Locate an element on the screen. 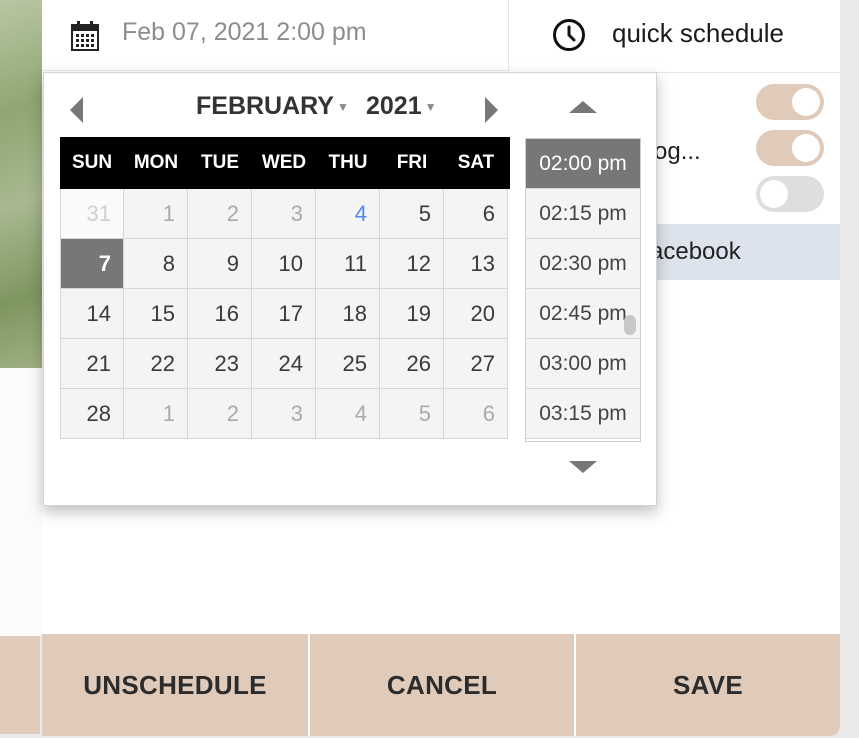 The width and height of the screenshot is (859, 738). weekday-sat: SAT is located at coordinates (476, 162).